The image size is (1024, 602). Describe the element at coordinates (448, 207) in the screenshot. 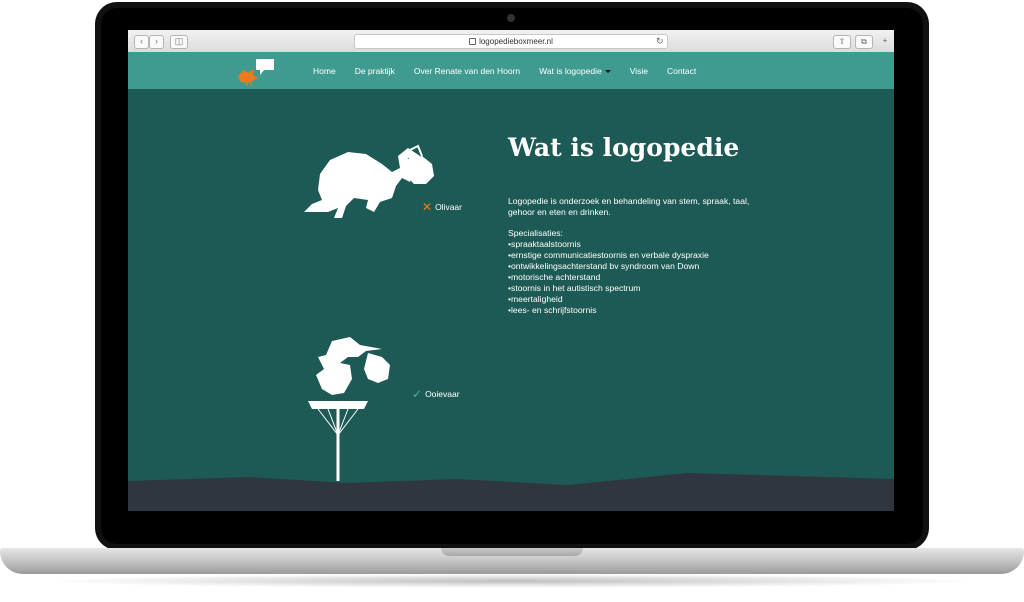

I see `elephant-label: Olivaar` at that location.